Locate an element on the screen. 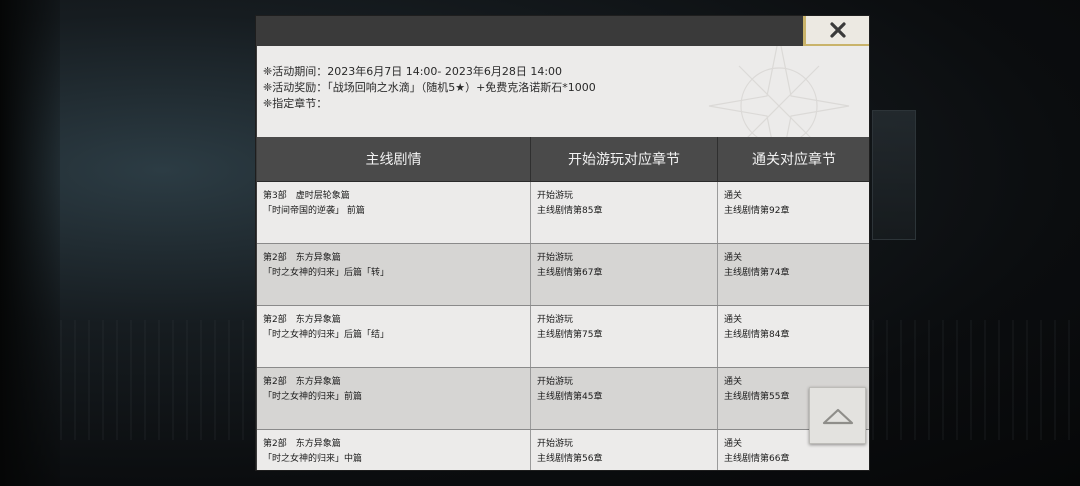  clear-cell: 通关 主线剧情第92章 is located at coordinates (793, 212).